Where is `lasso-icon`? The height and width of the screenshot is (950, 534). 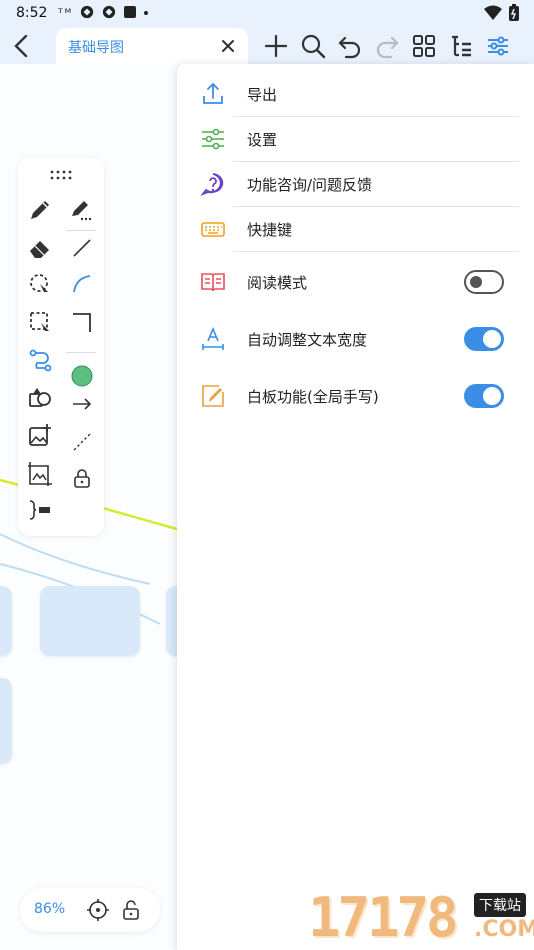
lasso-icon is located at coordinates (39, 283).